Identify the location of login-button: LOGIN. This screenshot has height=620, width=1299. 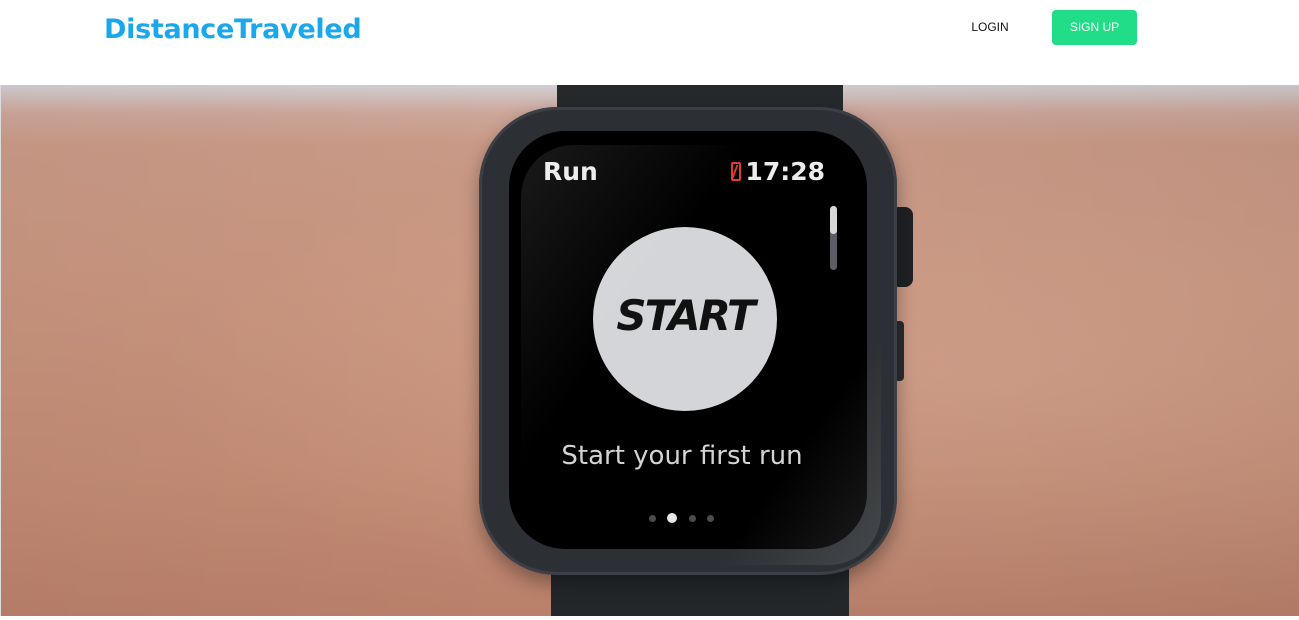
(990, 27).